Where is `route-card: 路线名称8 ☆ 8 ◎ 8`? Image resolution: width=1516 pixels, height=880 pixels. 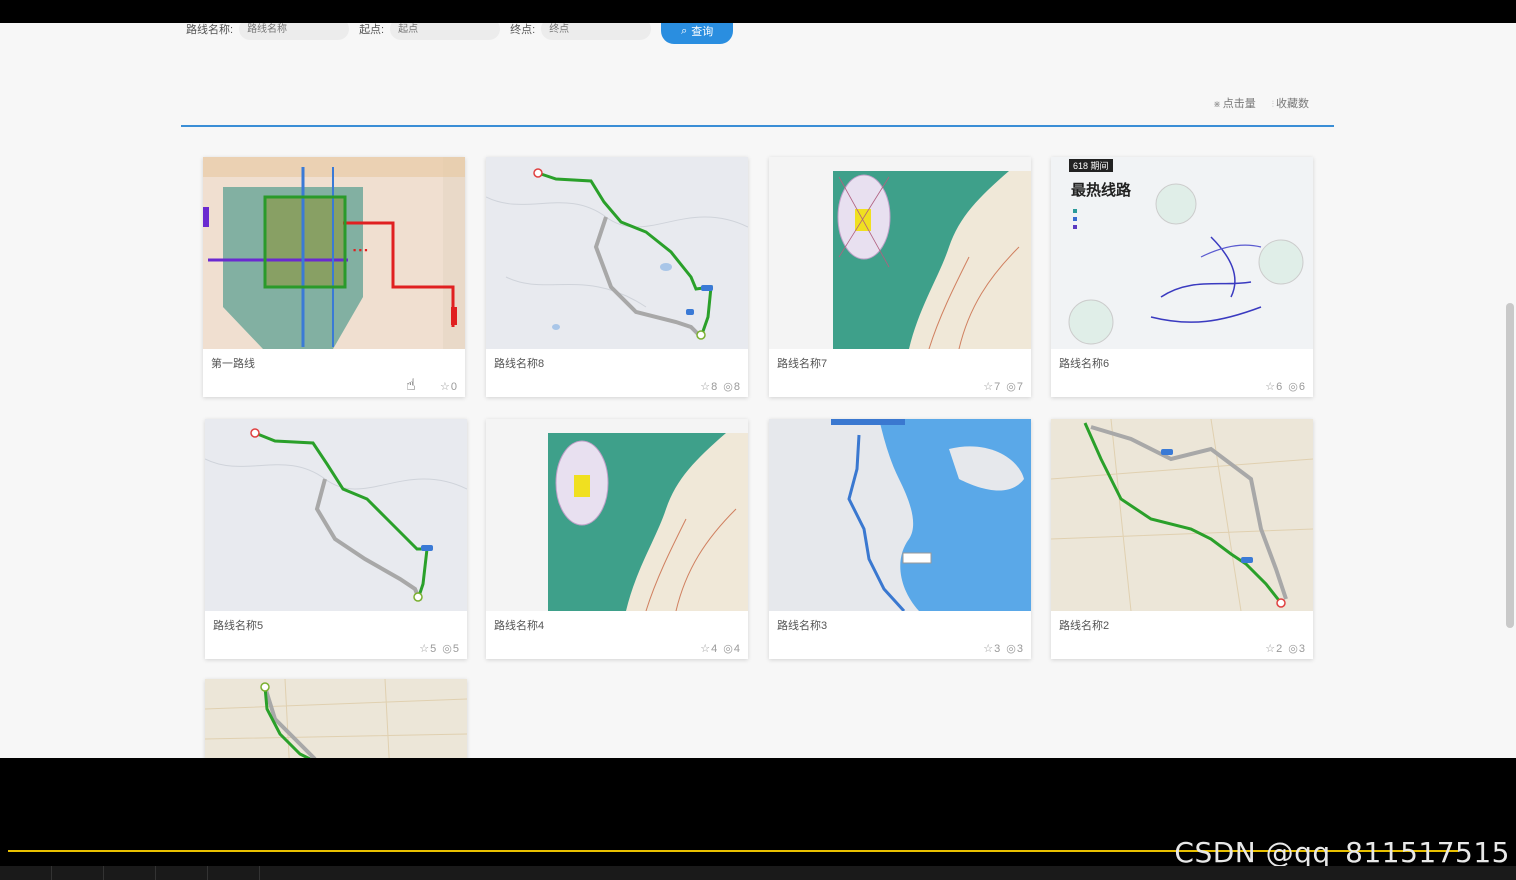 route-card: 路线名称8 ☆ 8 ◎ 8 is located at coordinates (617, 277).